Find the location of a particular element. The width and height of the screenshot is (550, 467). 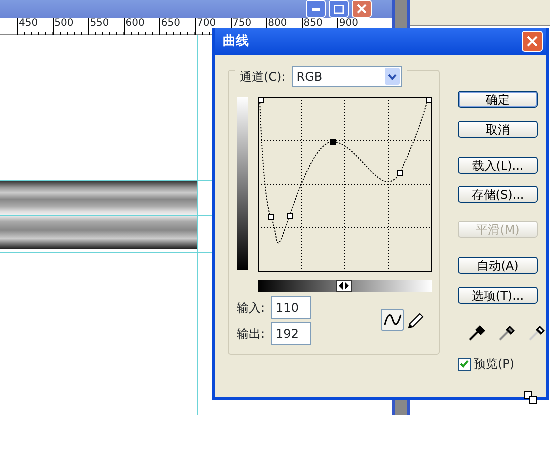

gradient-toggle is located at coordinates (344, 286).